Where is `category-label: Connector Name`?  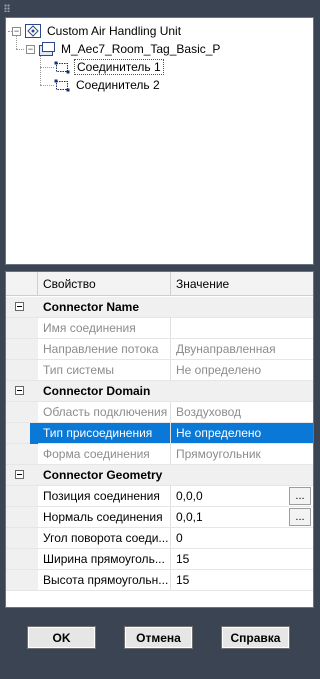
category-label: Connector Name is located at coordinates (175, 307).